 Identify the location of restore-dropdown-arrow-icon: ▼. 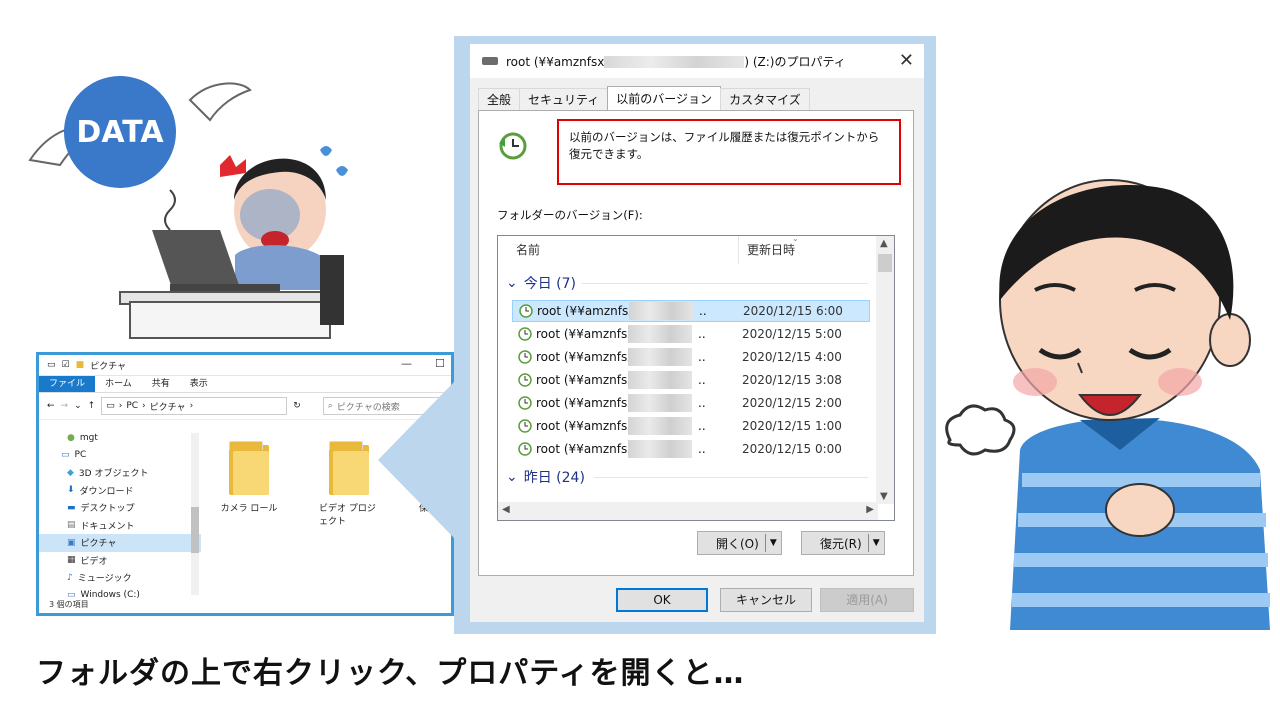
(876, 543).